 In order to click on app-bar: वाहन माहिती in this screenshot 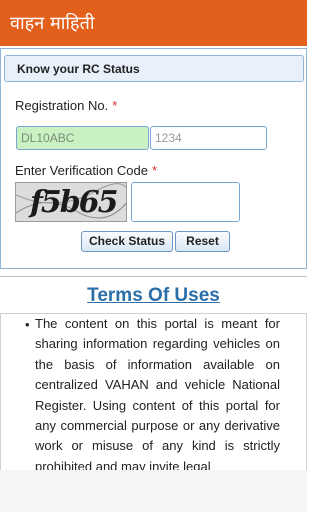, I will do `click(153, 23)`.